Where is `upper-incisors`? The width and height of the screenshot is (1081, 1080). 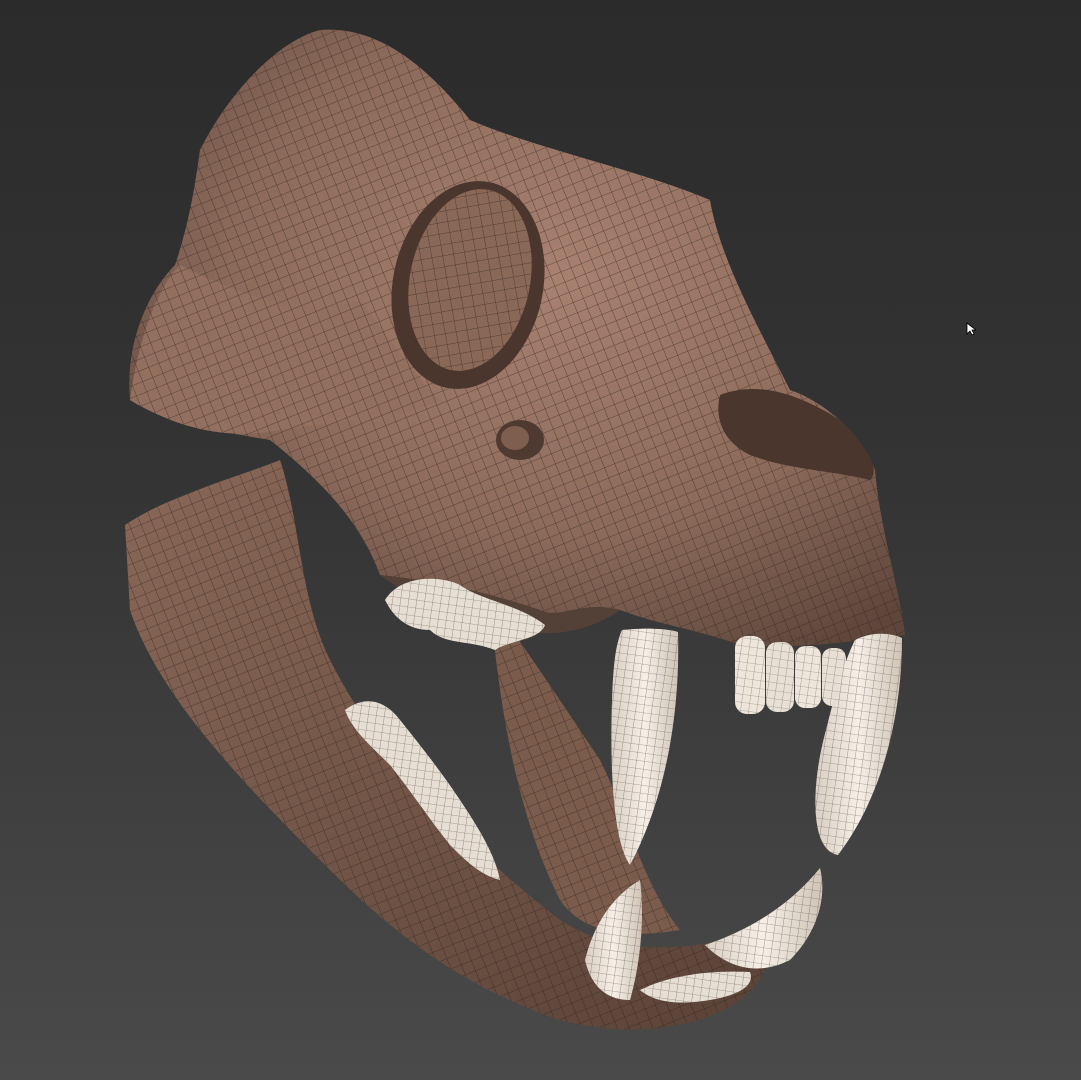
upper-incisors is located at coordinates (790, 675).